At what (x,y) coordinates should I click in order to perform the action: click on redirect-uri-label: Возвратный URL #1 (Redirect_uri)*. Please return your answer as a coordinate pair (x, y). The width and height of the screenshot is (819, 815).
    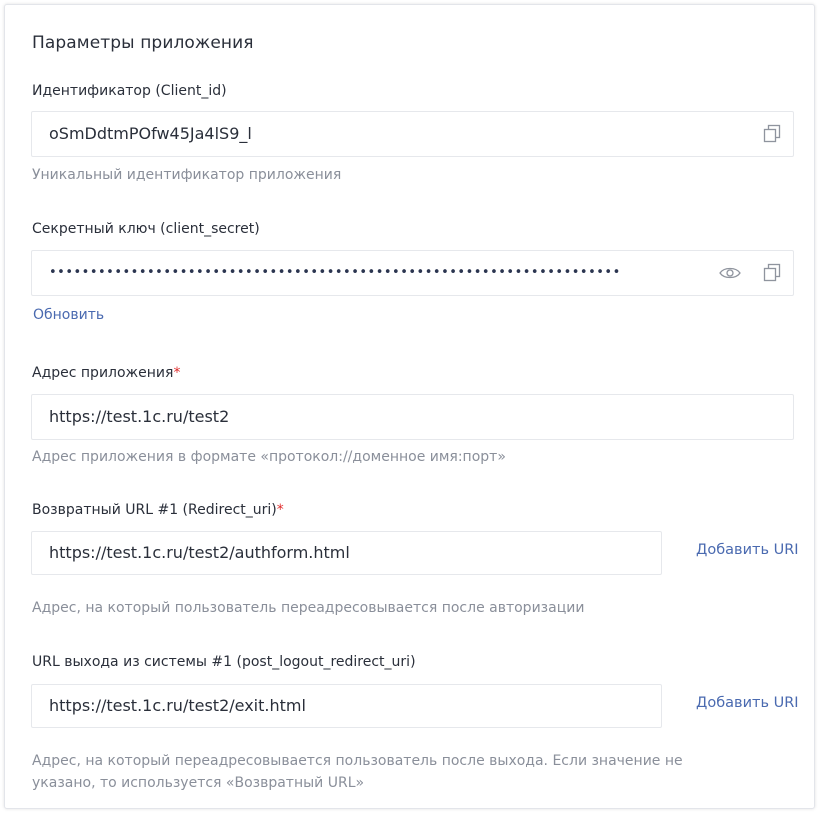
    Looking at the image, I should click on (158, 510).